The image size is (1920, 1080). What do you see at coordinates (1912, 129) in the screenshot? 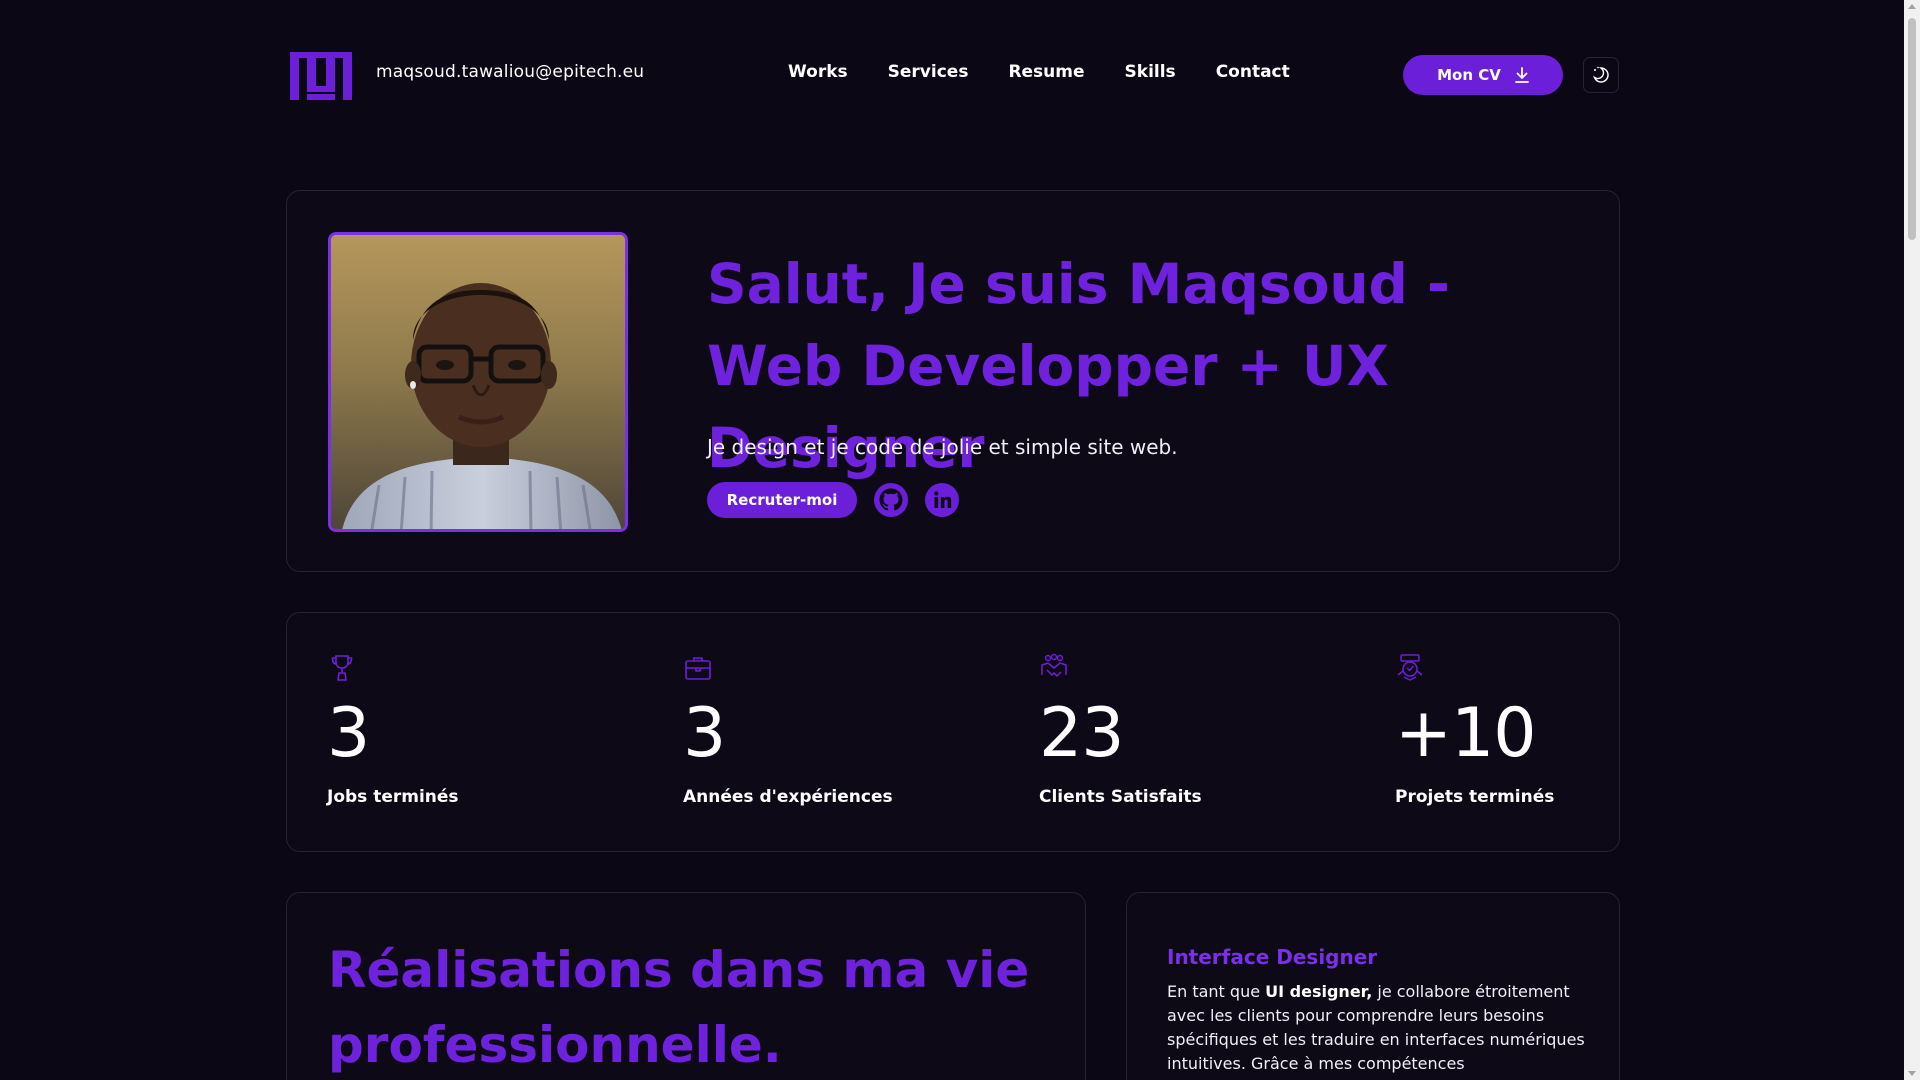
I see `scrollbar-thumb` at bounding box center [1912, 129].